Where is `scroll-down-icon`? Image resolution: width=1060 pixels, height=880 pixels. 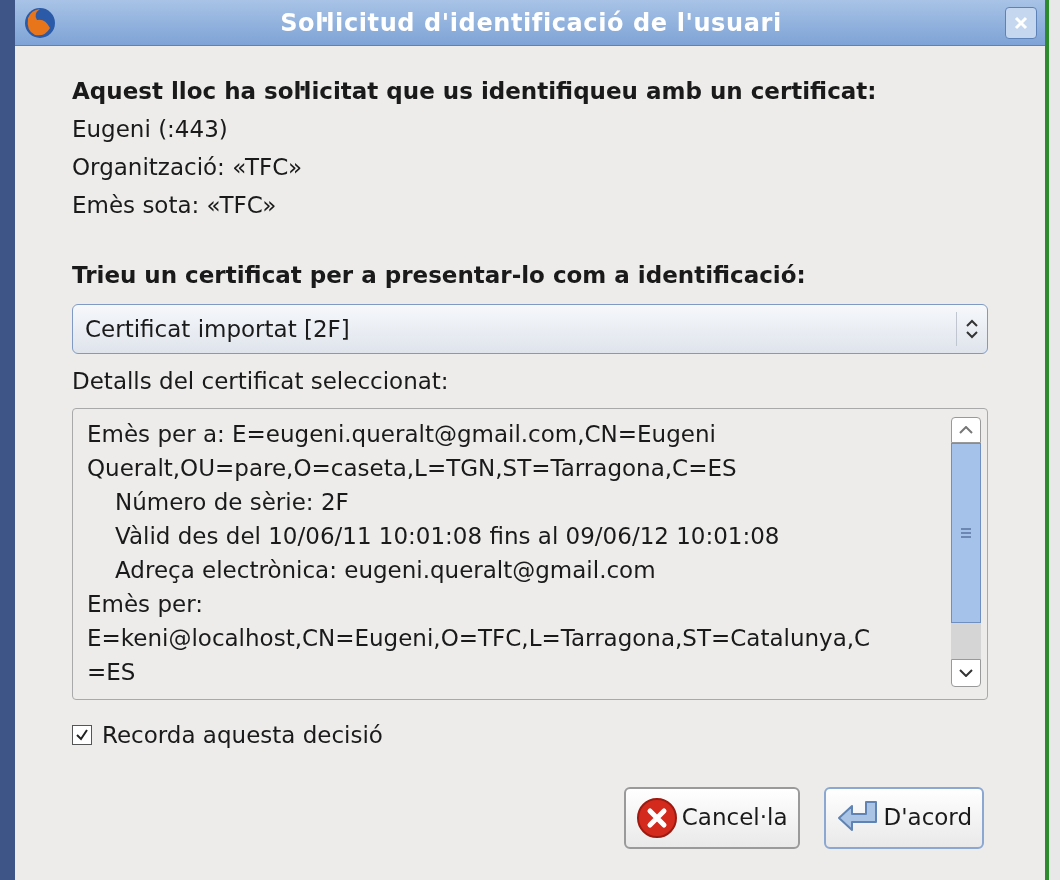 scroll-down-icon is located at coordinates (966, 673).